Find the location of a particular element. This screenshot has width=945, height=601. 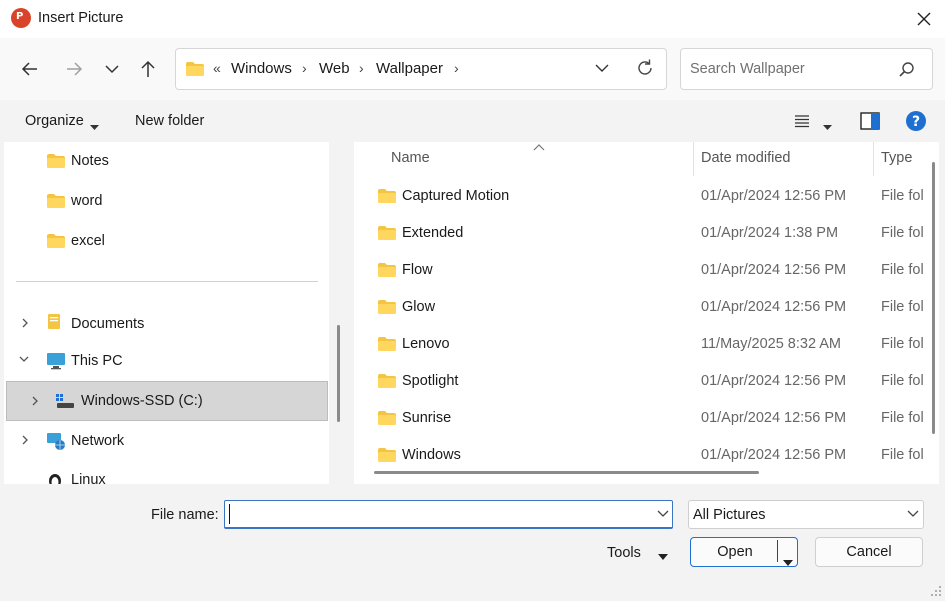

view-options-caret-icon is located at coordinates (827, 127).